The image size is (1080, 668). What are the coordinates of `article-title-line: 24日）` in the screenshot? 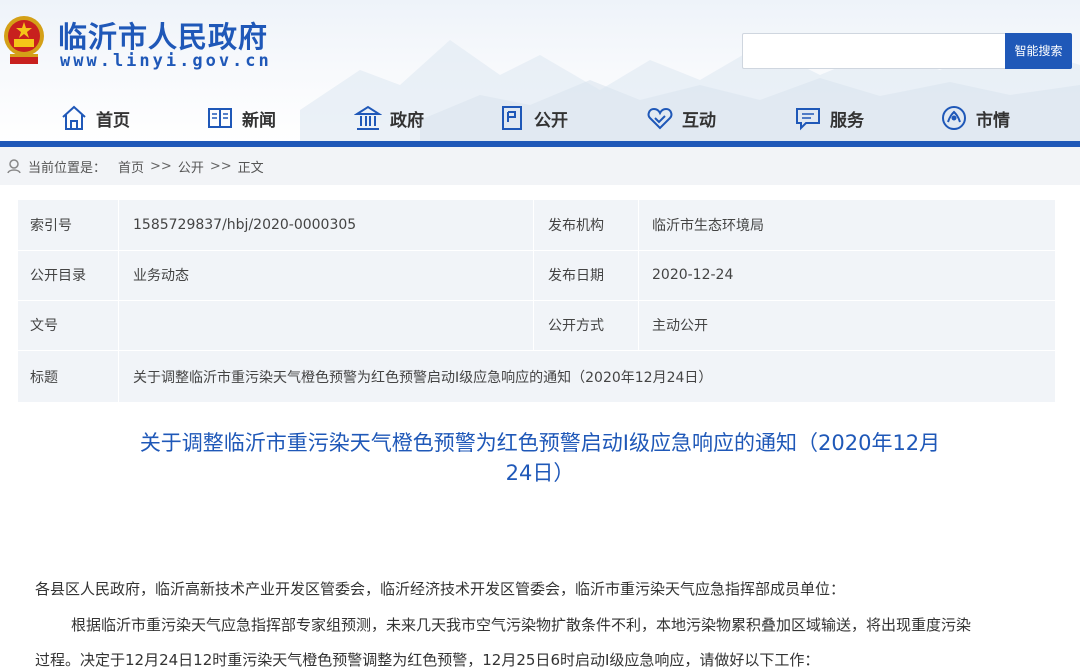 It's located at (540, 473).